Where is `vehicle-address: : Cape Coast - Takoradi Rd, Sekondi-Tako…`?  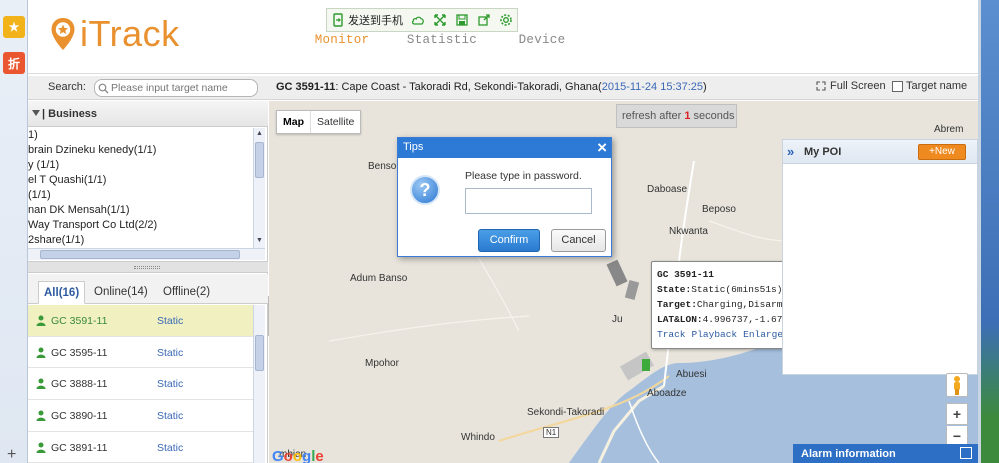 vehicle-address: : Cape Coast - Takoradi Rd, Sekondi-Tako… is located at coordinates (468, 87).